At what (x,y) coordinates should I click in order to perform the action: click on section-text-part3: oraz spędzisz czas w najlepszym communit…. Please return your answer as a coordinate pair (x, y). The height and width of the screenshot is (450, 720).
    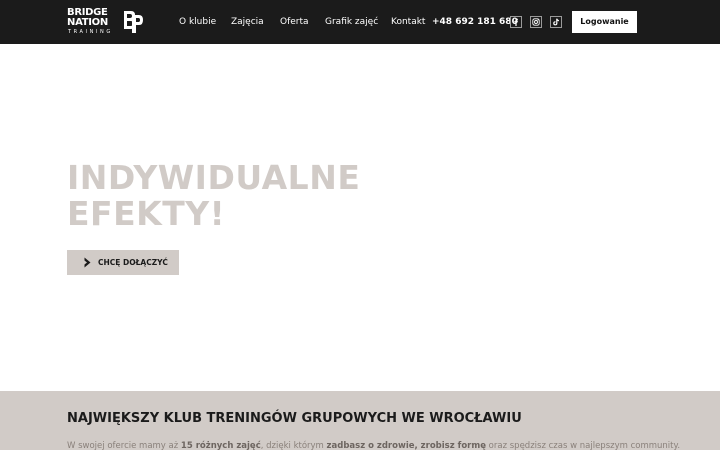
    Looking at the image, I should click on (583, 445).